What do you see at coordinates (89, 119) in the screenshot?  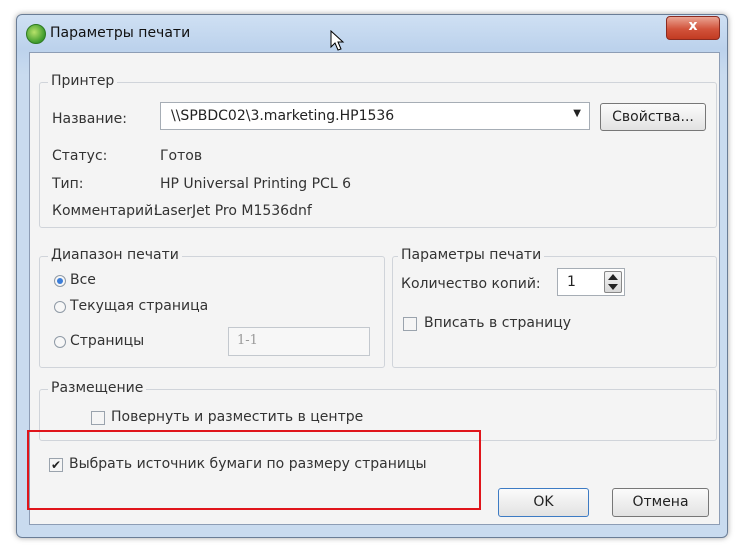 I see `printer-name-label: Название:` at bounding box center [89, 119].